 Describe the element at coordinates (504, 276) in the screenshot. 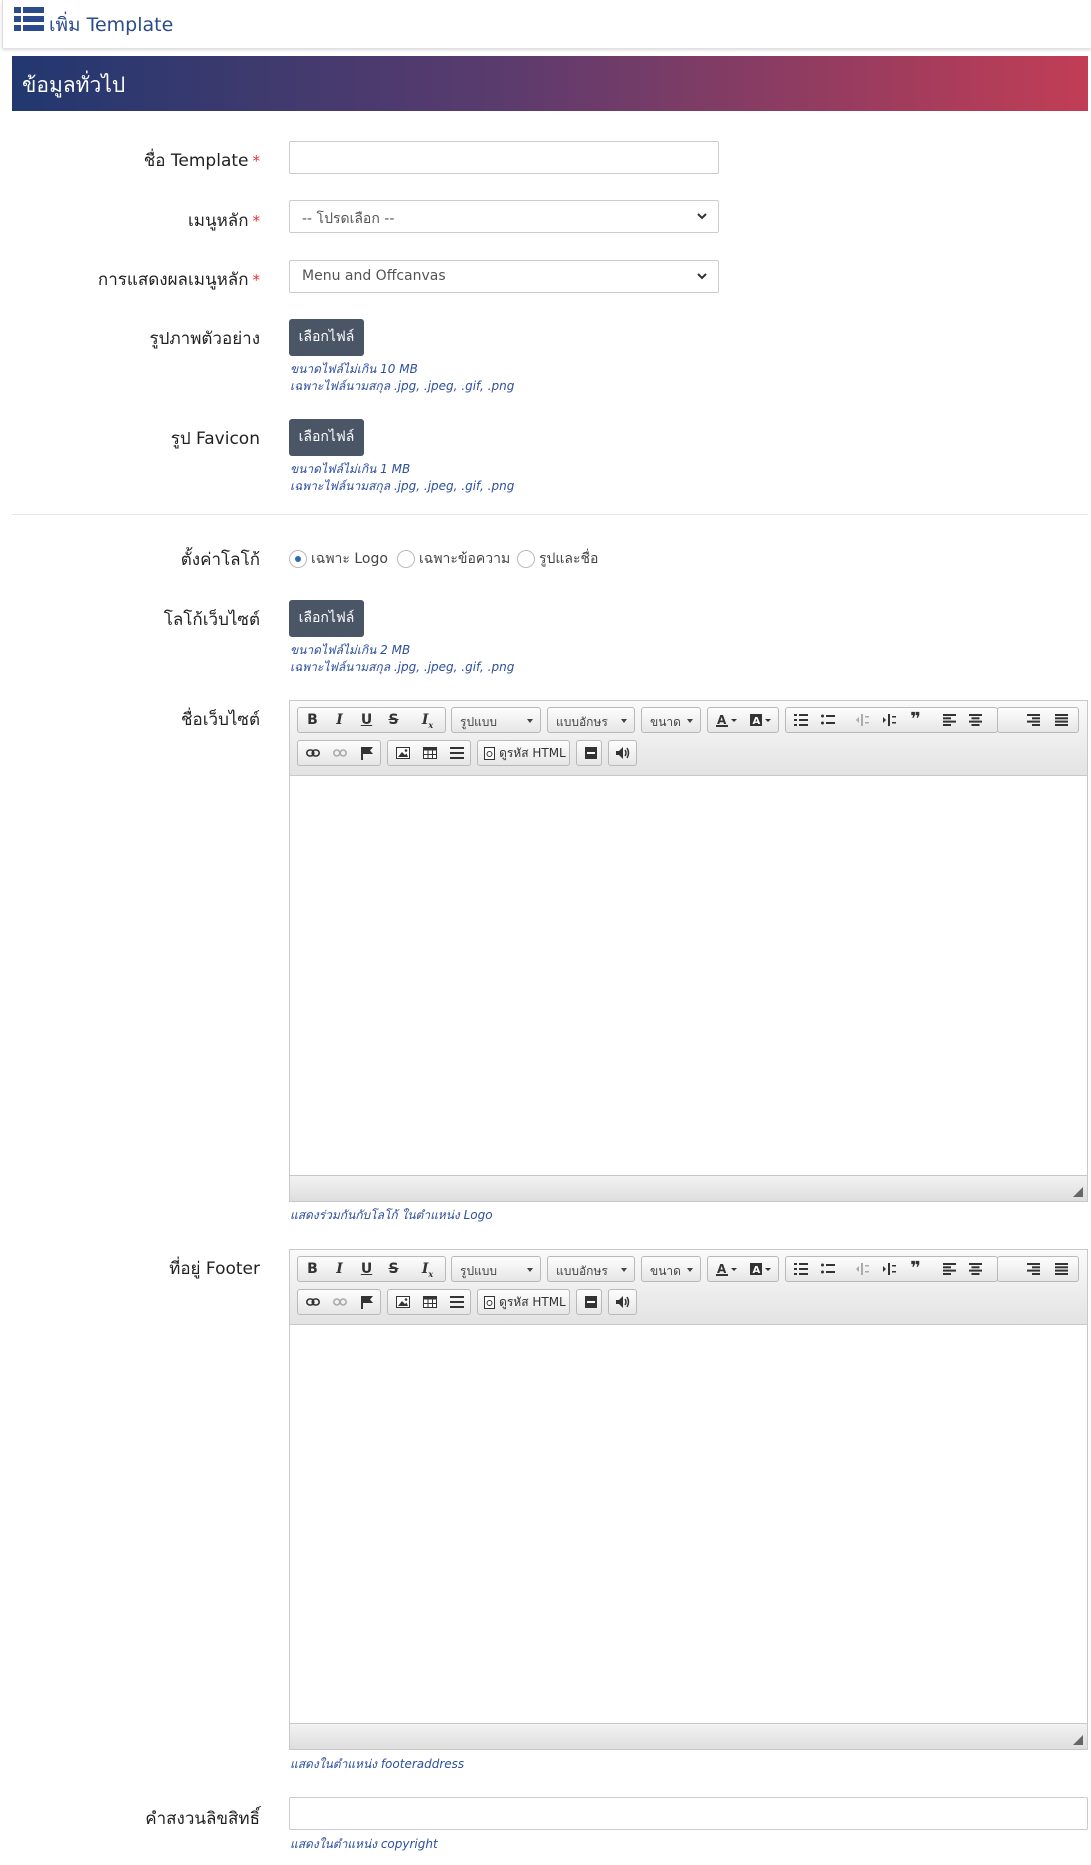

I see `main-menu-display-select: Menu and Offcanvas` at that location.